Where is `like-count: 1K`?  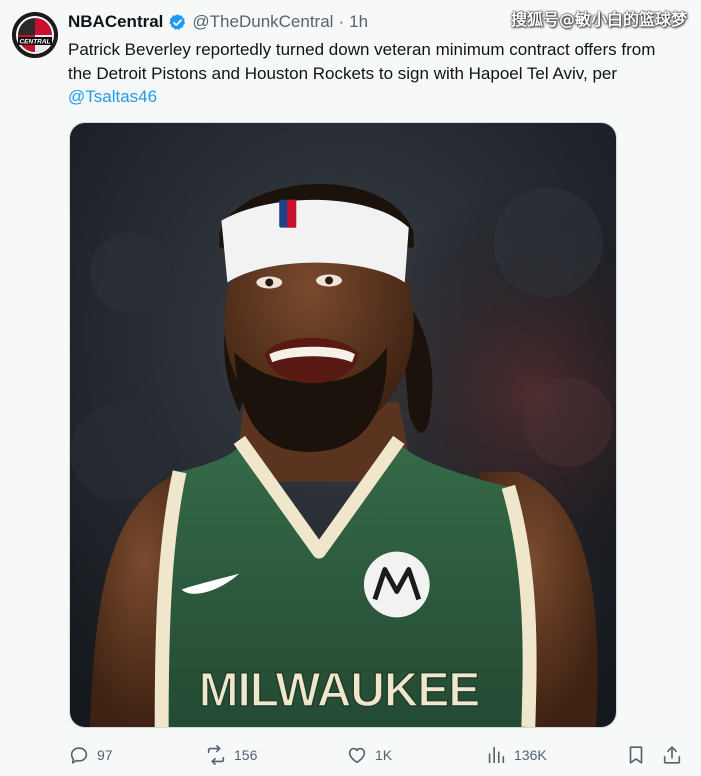 like-count: 1K is located at coordinates (384, 755).